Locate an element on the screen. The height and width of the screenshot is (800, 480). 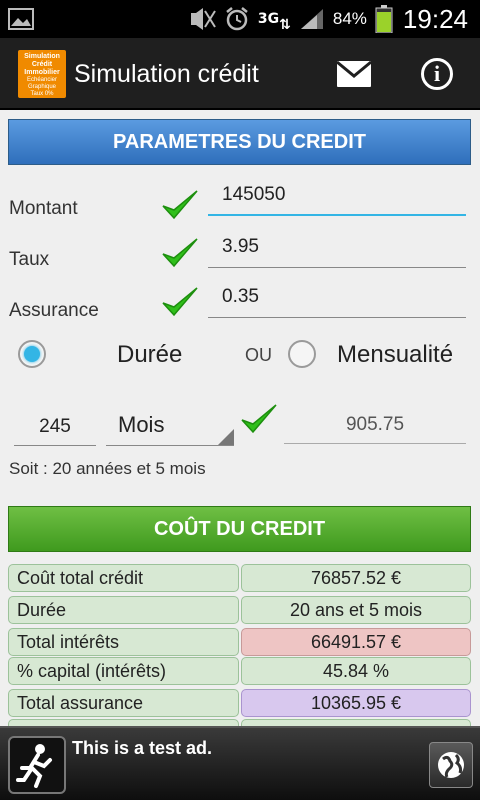
result-label: Total intérêts is located at coordinates (123, 642).